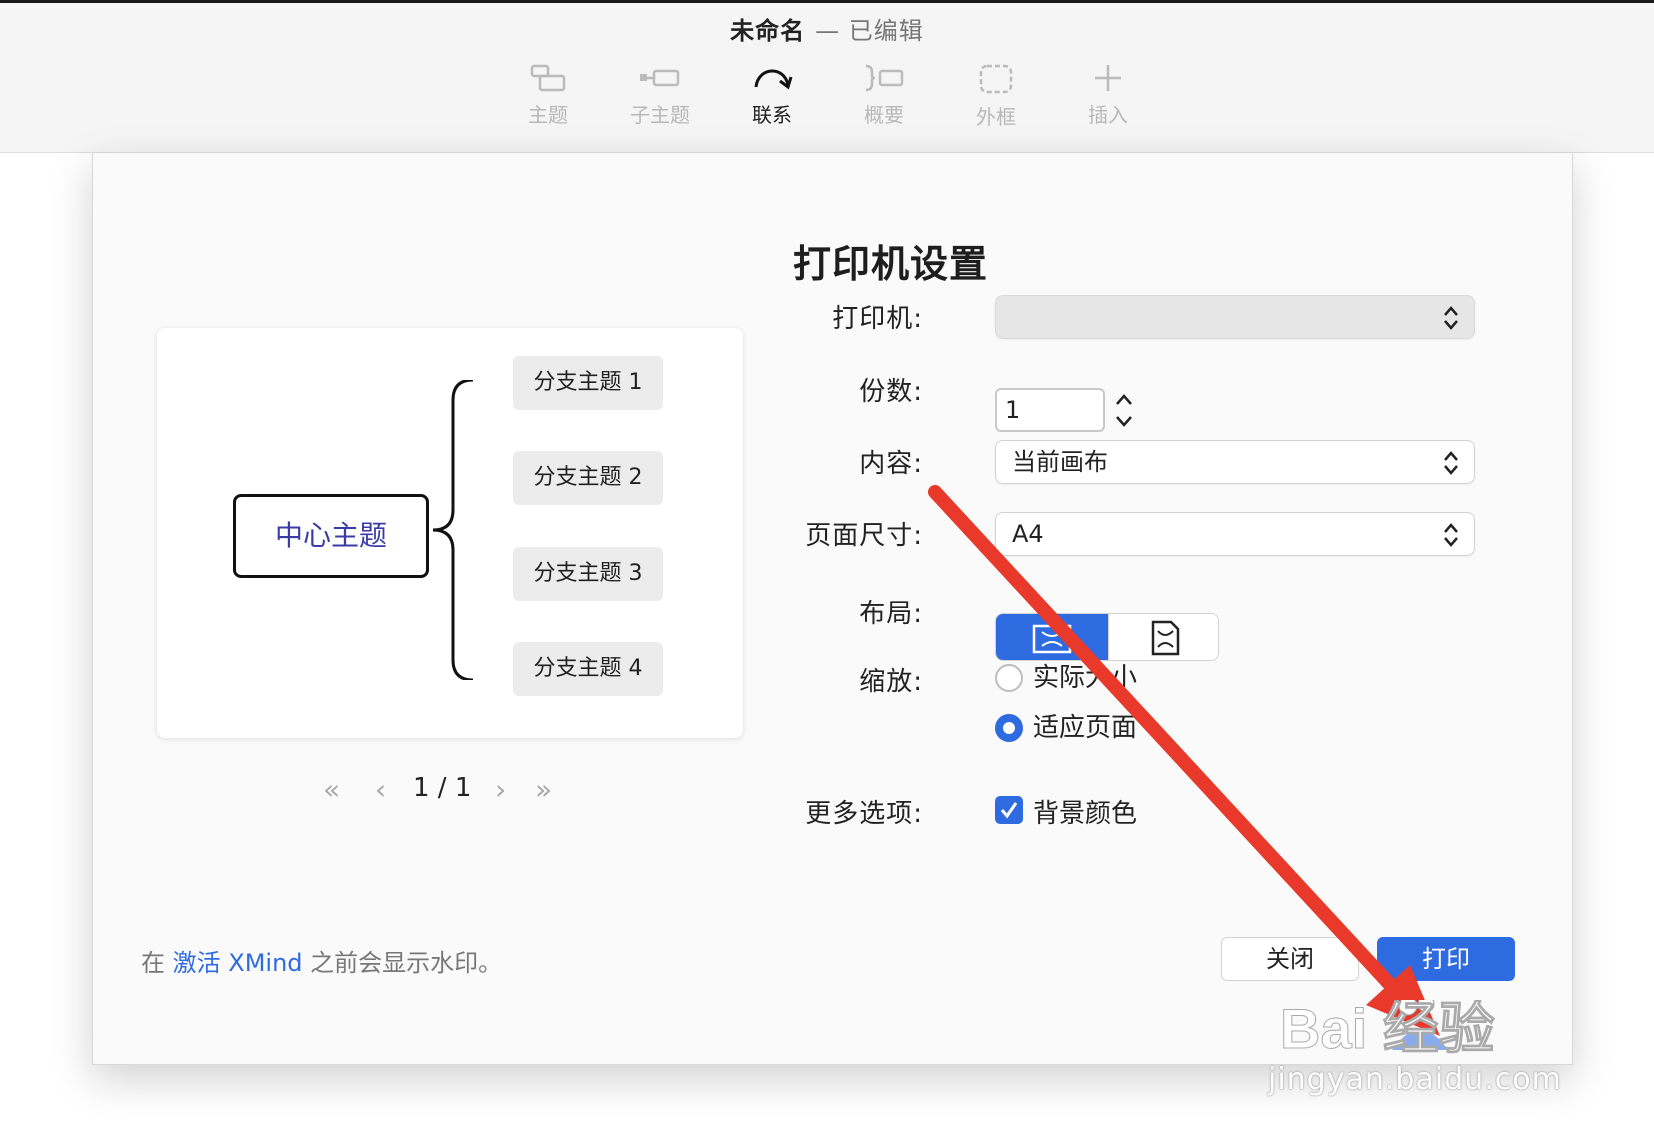 This screenshot has width=1654, height=1134. I want to click on notice-suffix: 之前会显示水印。, so click(406, 963).